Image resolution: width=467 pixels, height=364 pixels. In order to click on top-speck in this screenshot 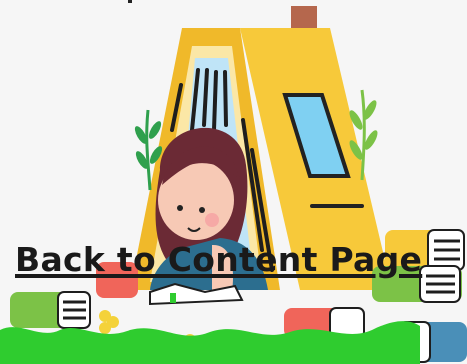, I will do `click(130, 1)`.